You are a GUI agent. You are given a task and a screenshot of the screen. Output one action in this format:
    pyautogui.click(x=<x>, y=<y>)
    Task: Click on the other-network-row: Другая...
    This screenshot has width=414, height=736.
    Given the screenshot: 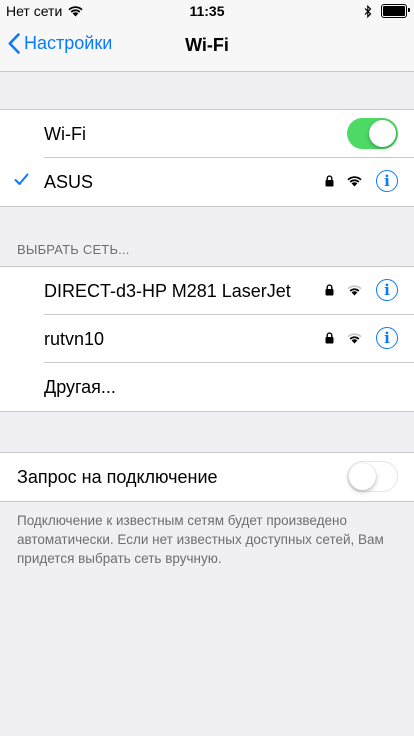 What is the action you would take?
    pyautogui.click(x=207, y=387)
    